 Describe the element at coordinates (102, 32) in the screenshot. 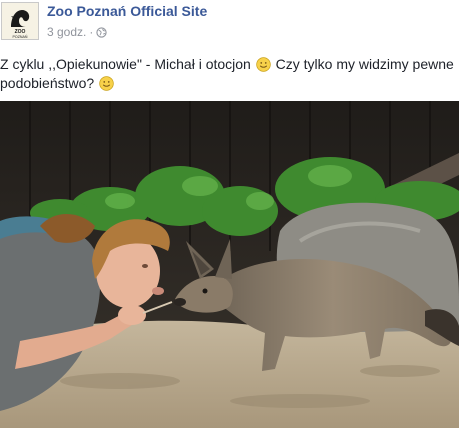

I see `globe-icon` at that location.